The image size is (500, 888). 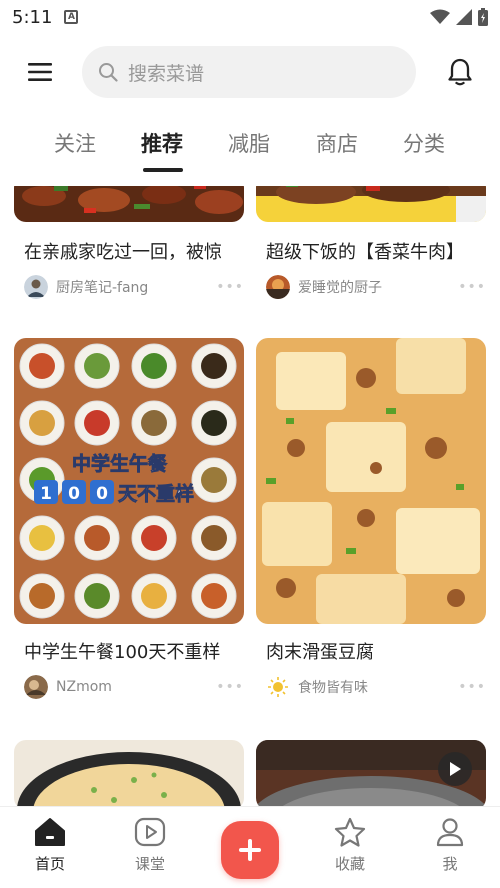 I want to click on nav-profile: 我, so click(x=450, y=845).